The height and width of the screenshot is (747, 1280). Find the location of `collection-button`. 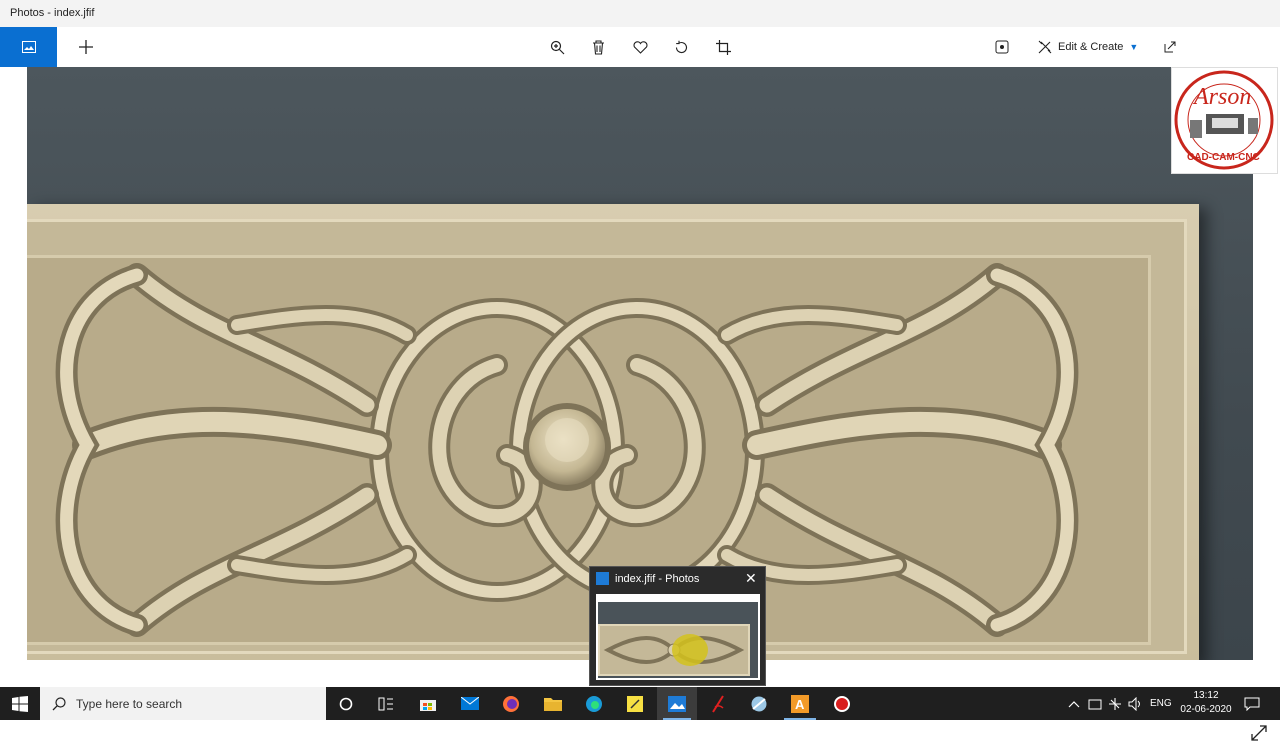

collection-button is located at coordinates (28, 47).